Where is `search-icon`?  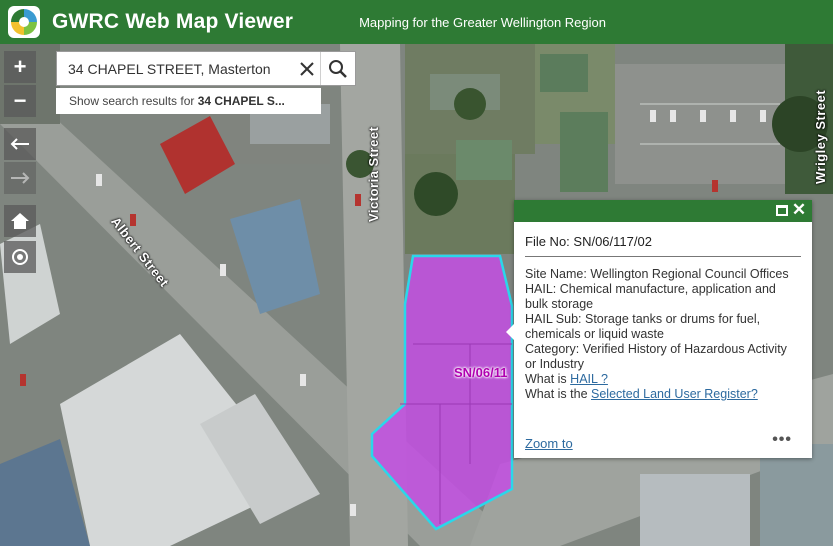 search-icon is located at coordinates (338, 68).